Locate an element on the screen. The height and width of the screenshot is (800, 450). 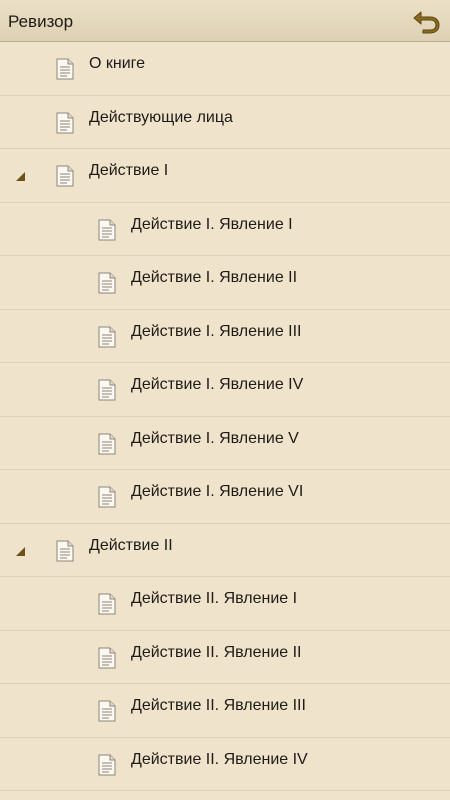
toc-item: Действие I. Явление V is located at coordinates (225, 443).